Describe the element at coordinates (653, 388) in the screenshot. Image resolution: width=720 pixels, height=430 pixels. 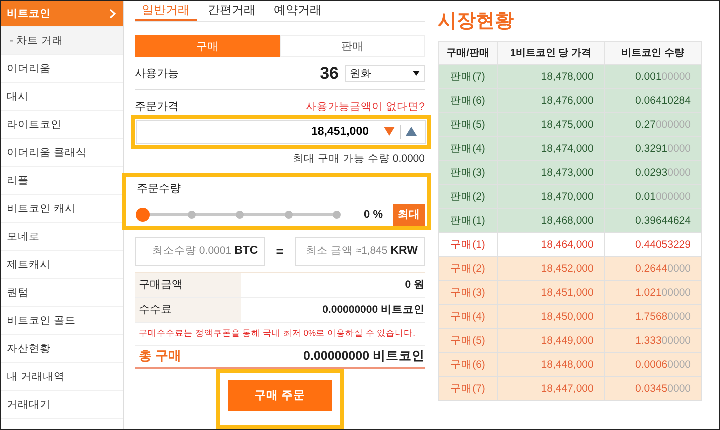
I see `table-cell: 0.03450000` at that location.